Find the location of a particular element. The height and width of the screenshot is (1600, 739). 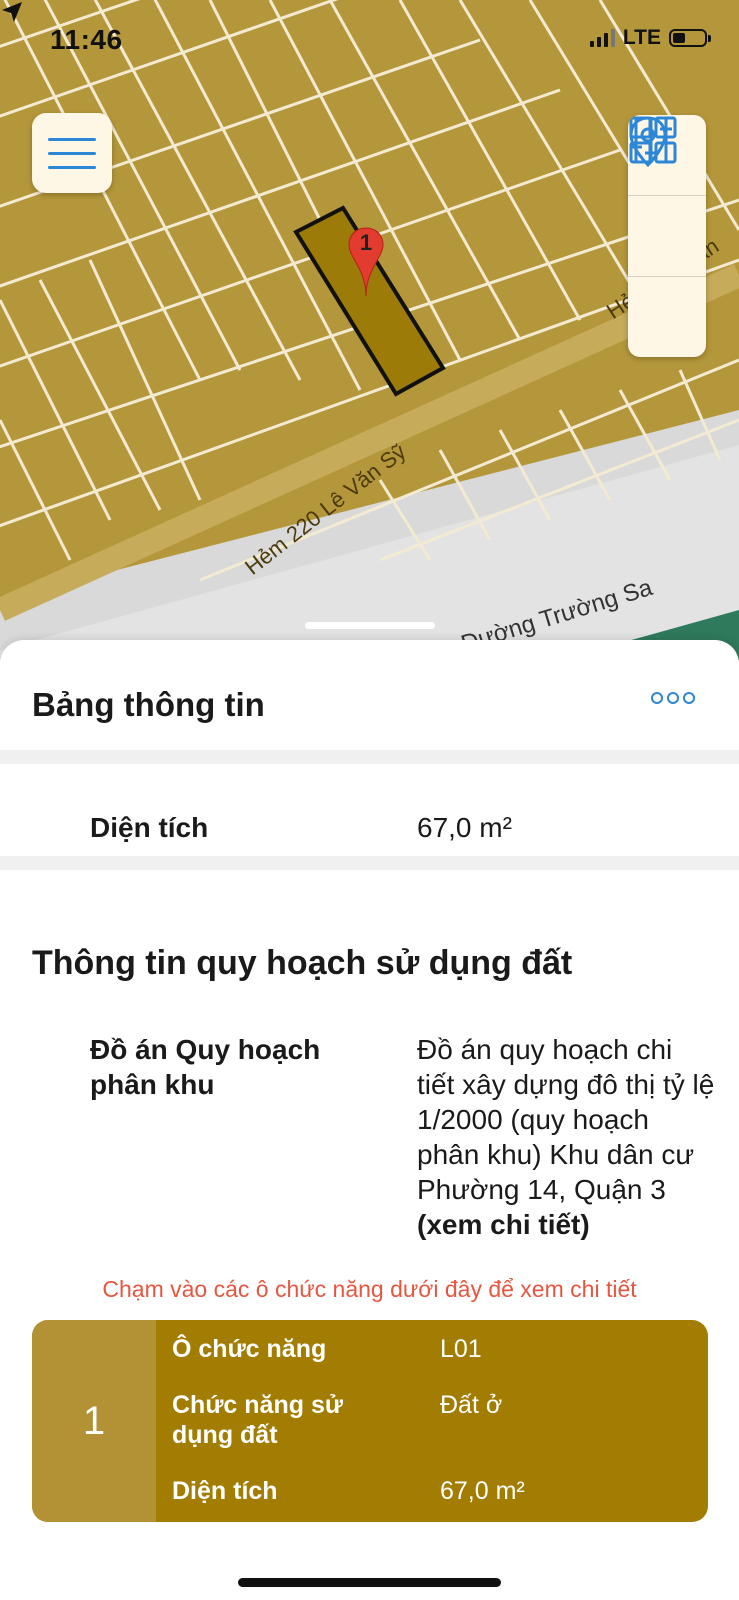

status-bar: 11:46 LTE is located at coordinates (369, 40).